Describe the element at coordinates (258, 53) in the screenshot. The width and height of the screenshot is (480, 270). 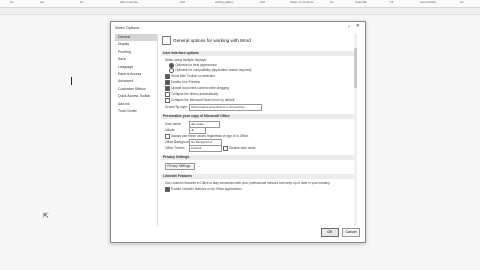
I see `ui-options-header: User Interface options` at that location.